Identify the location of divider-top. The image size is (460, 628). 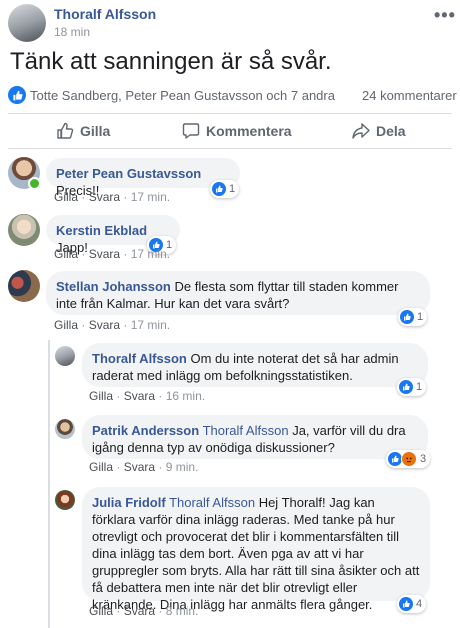
(230, 113).